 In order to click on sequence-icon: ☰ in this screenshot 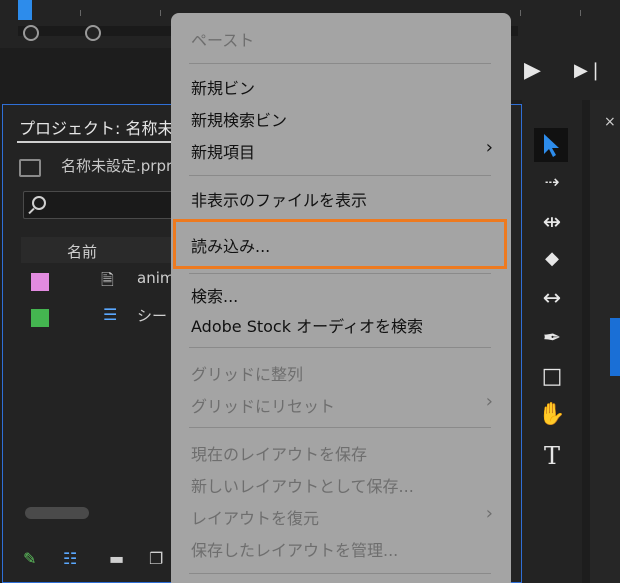, I will do `click(110, 314)`.